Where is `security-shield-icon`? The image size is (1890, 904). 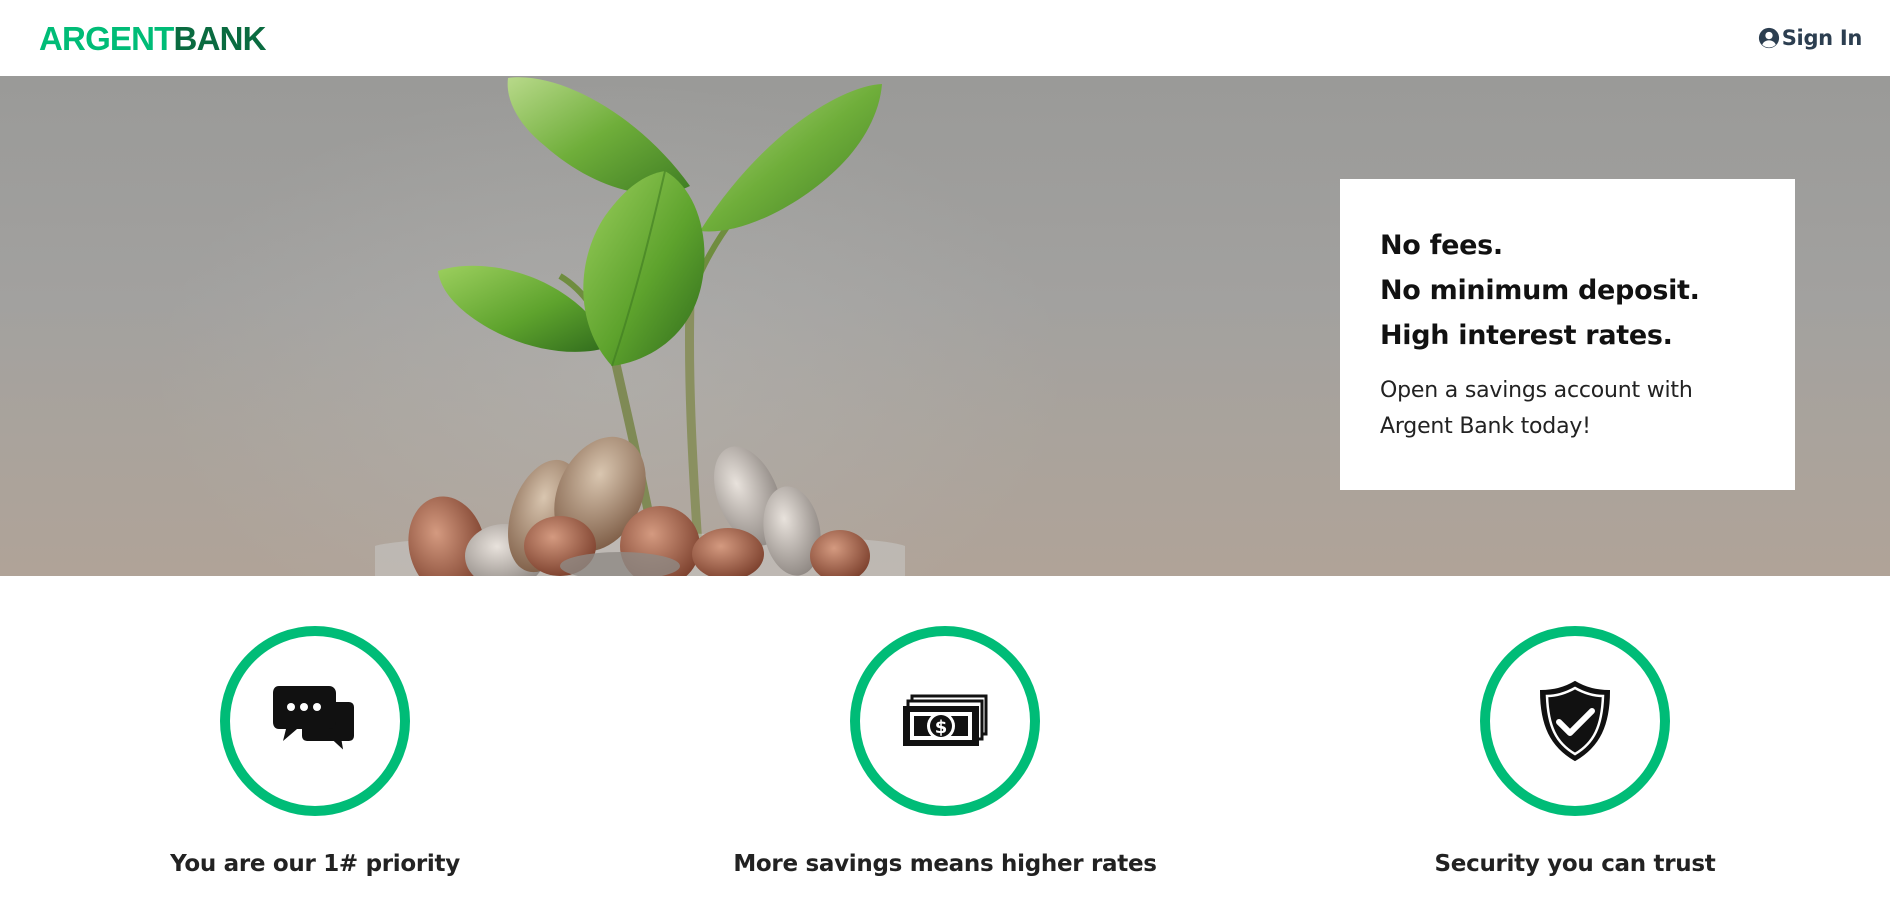
security-shield-icon is located at coordinates (1575, 721).